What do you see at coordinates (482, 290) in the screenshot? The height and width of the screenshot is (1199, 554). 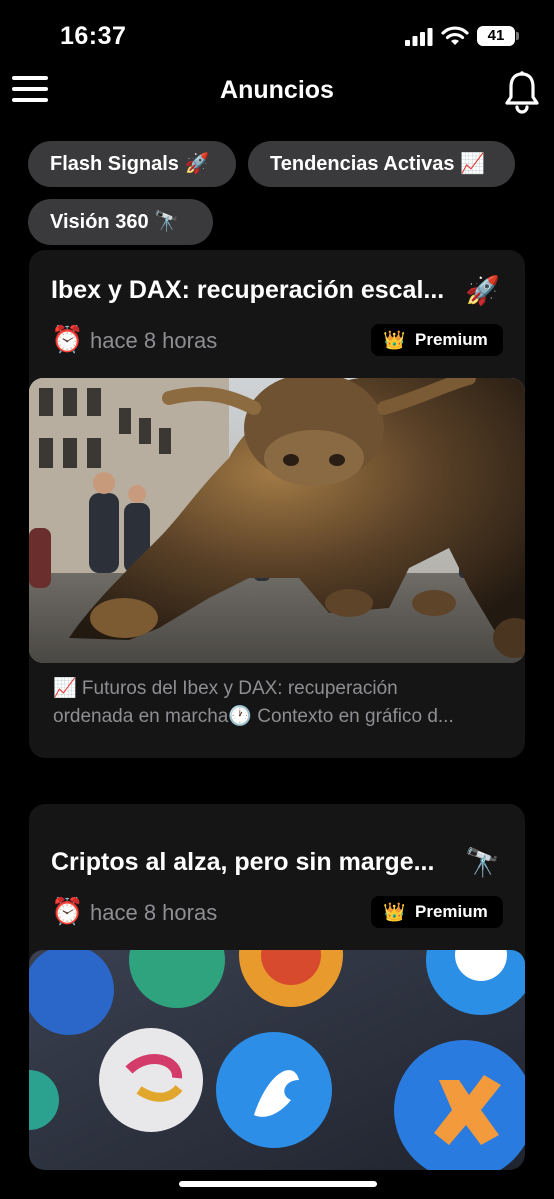 I see `rocket-icon: 🚀` at bounding box center [482, 290].